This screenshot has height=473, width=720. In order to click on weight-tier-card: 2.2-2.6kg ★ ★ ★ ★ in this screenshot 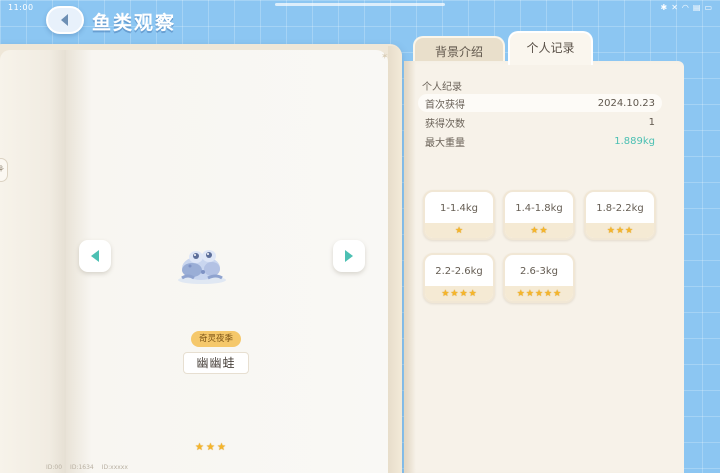, I will do `click(459, 278)`.